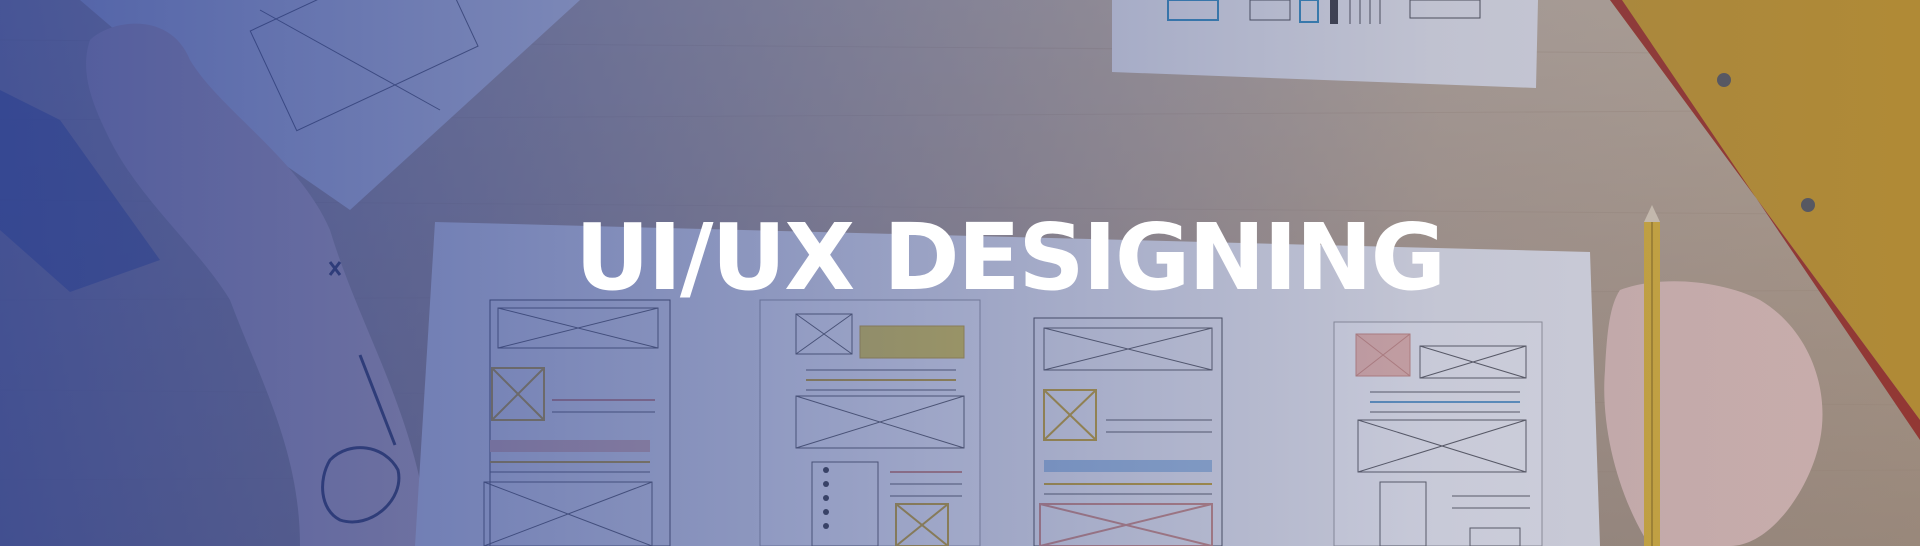 Image resolution: width=1920 pixels, height=546 pixels. What do you see at coordinates (1010, 257) in the screenshot?
I see `hero-title: UI/UX DESIGNING` at bounding box center [1010, 257].